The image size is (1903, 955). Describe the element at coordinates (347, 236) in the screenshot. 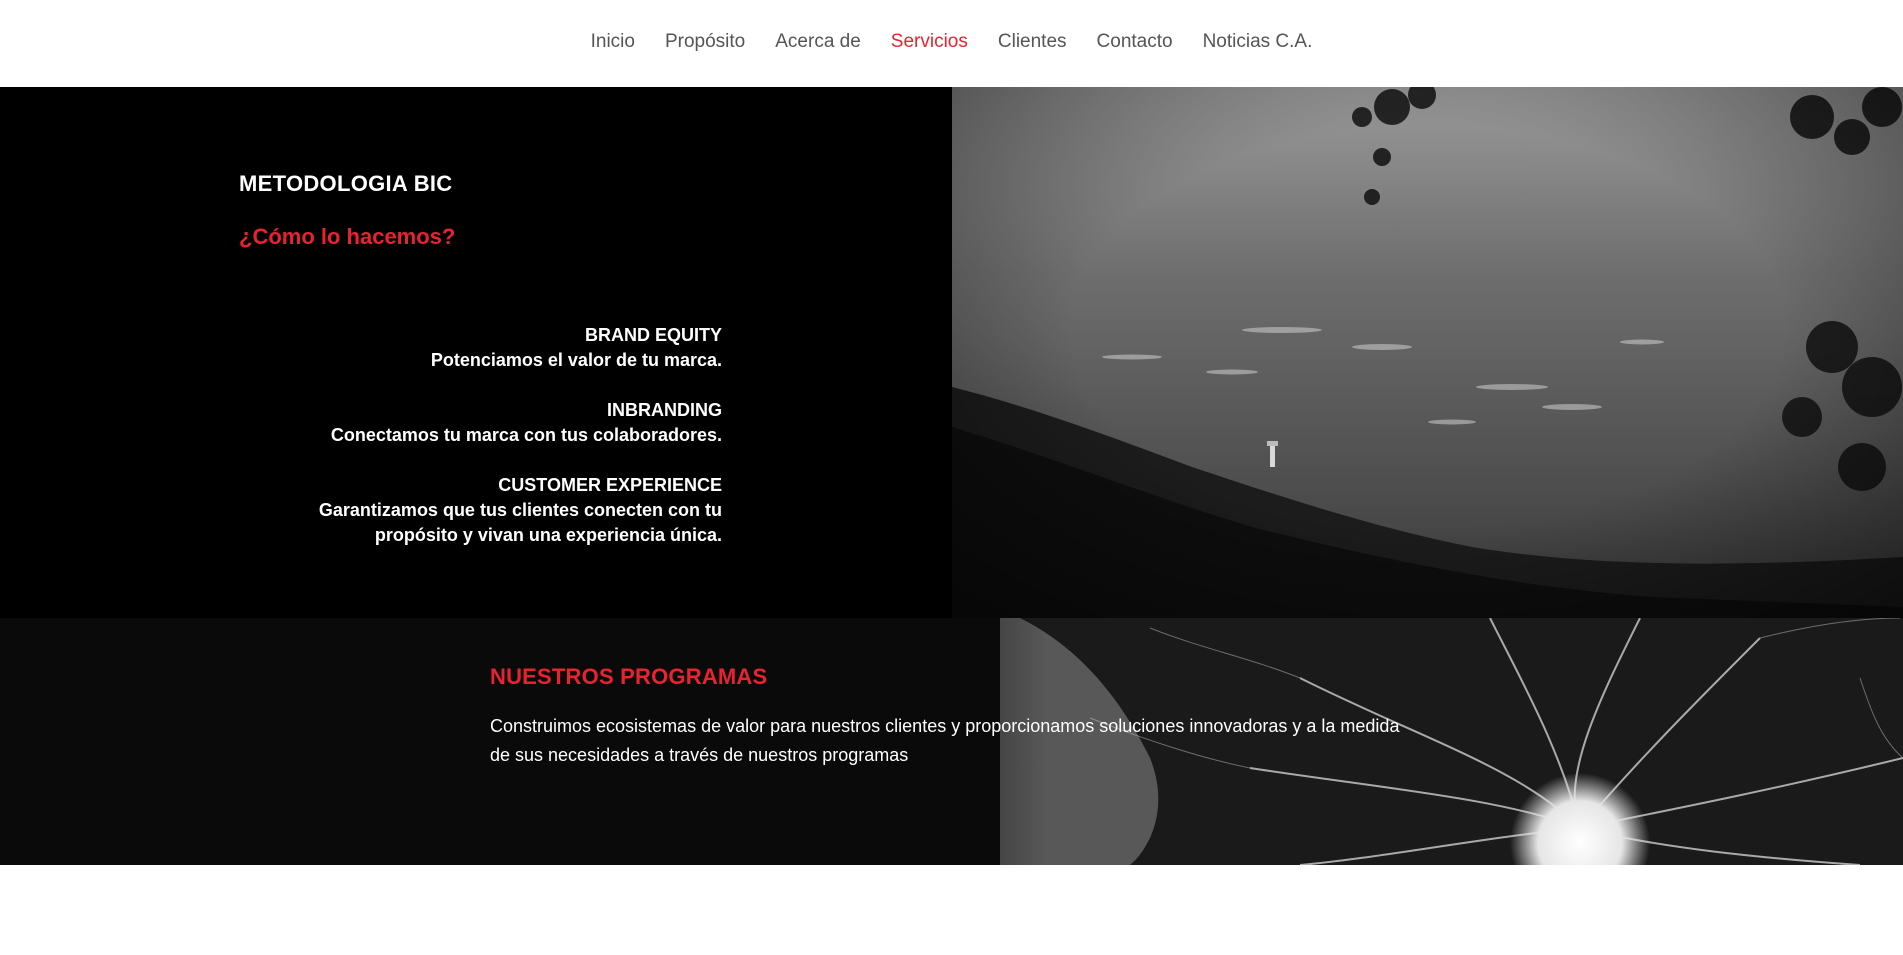

I see `metodologia-subtitle: ¿Cómo lo hacemos?` at that location.